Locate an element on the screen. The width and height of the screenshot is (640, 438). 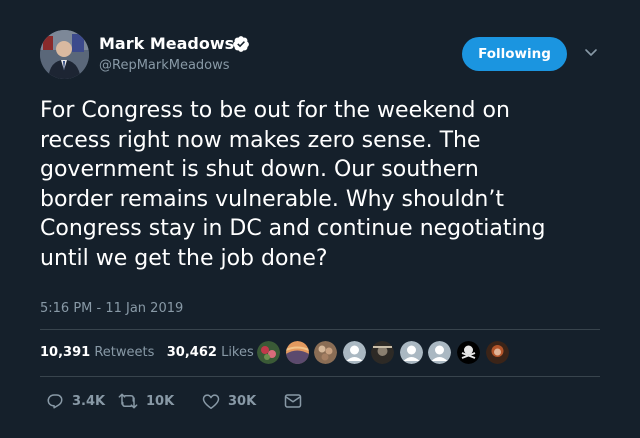
reply-icon is located at coordinates (55, 401).